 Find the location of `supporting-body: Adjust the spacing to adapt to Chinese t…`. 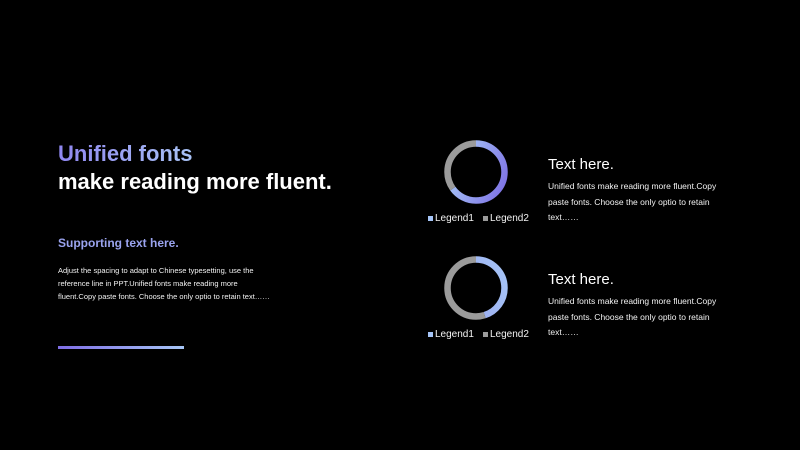

supporting-body: Adjust the spacing to adapt to Chinese t… is located at coordinates (164, 283).